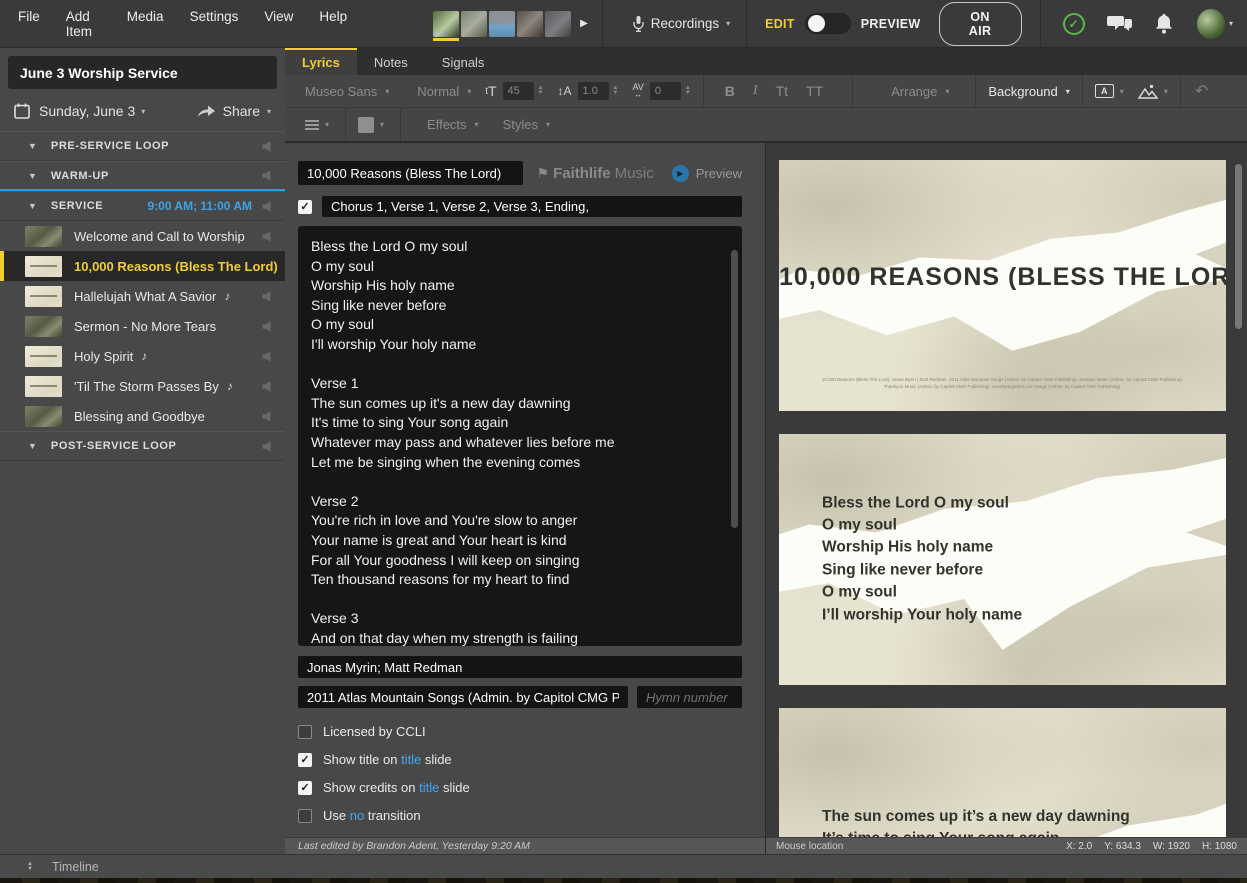 This screenshot has width=1247, height=883. I want to click on service-item: Blessing and Goodbye ♪, so click(142, 416).